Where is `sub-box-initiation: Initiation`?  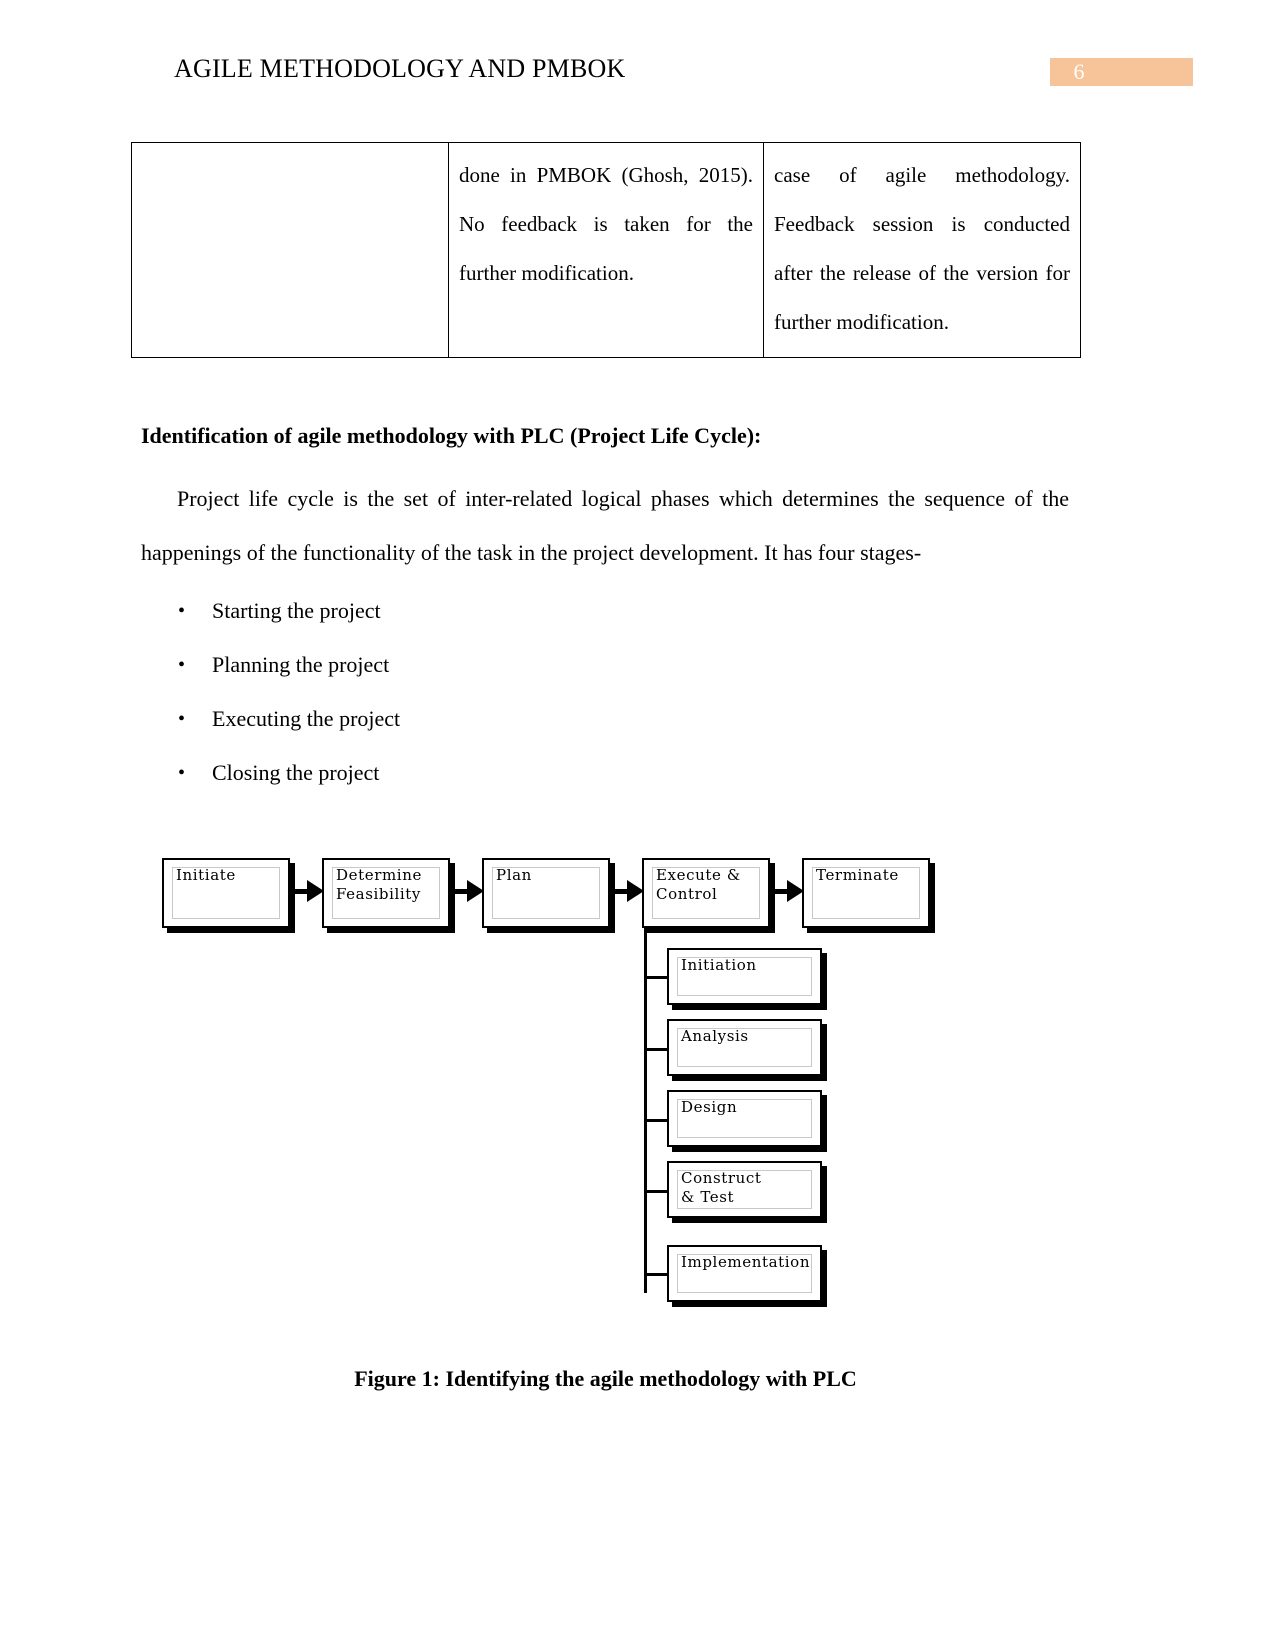
sub-box-initiation: Initiation is located at coordinates (744, 976).